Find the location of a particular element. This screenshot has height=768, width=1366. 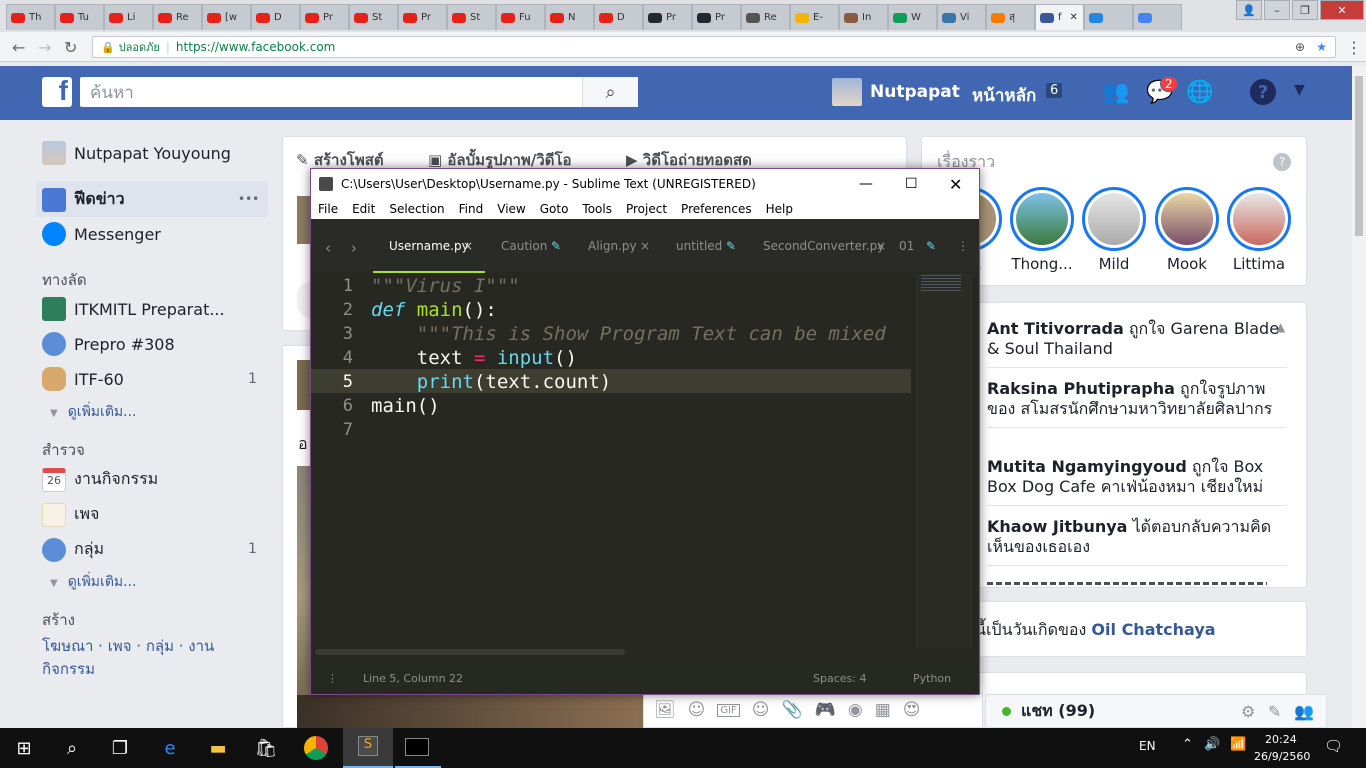

top-profile-name: Nutpapat is located at coordinates (915, 92).